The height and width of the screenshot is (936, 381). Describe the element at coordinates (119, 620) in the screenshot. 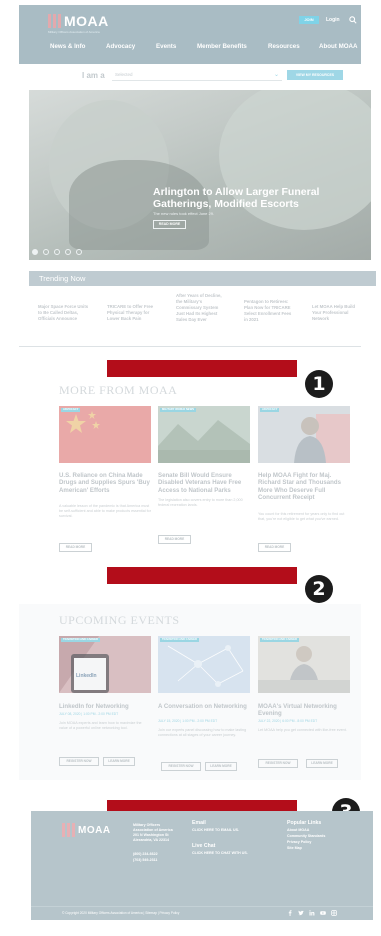

I see `upcoming-events-title: UPCOMING EVENTS` at that location.